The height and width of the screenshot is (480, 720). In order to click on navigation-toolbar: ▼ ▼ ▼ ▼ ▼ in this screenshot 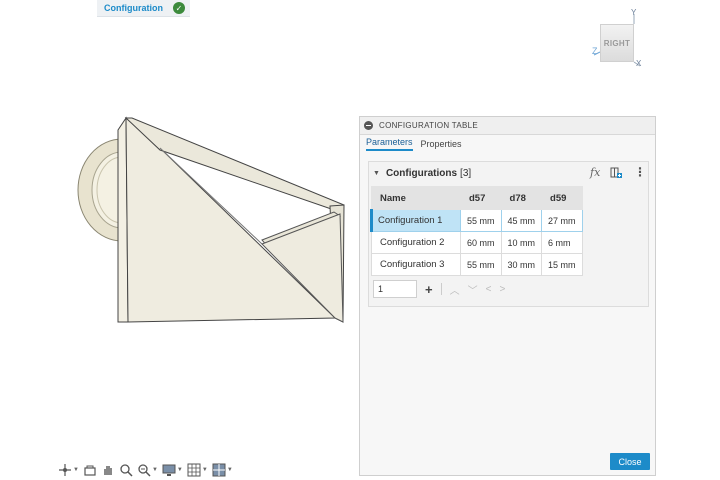, I will do `click(147, 470)`.